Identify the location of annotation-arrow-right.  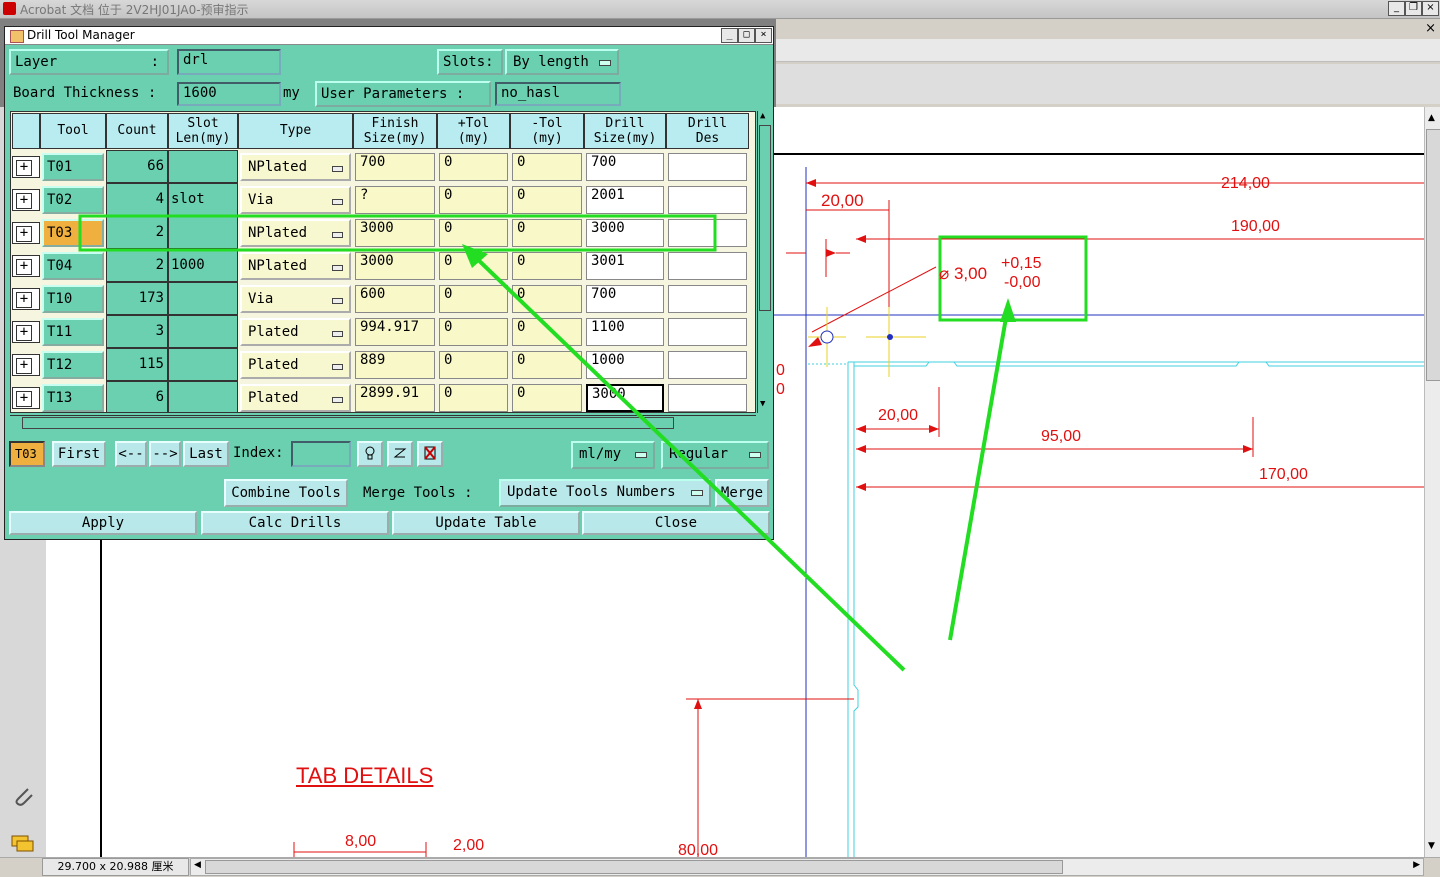
(978, 476).